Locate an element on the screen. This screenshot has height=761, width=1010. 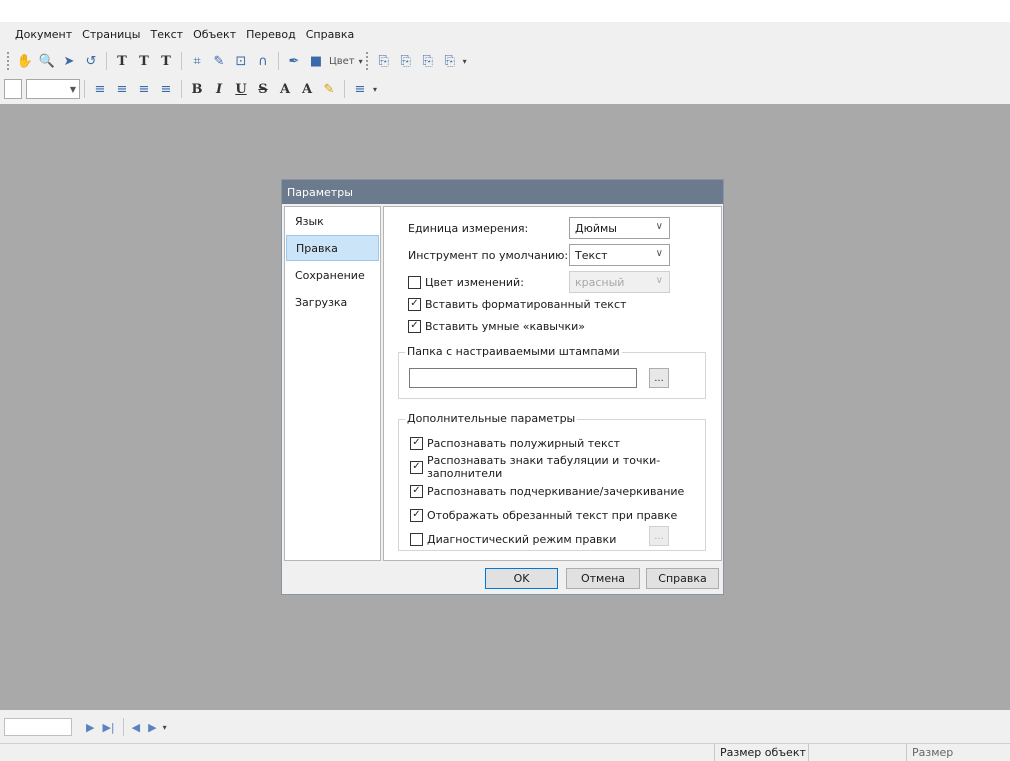
menu-object: Объект is located at coordinates (214, 34).